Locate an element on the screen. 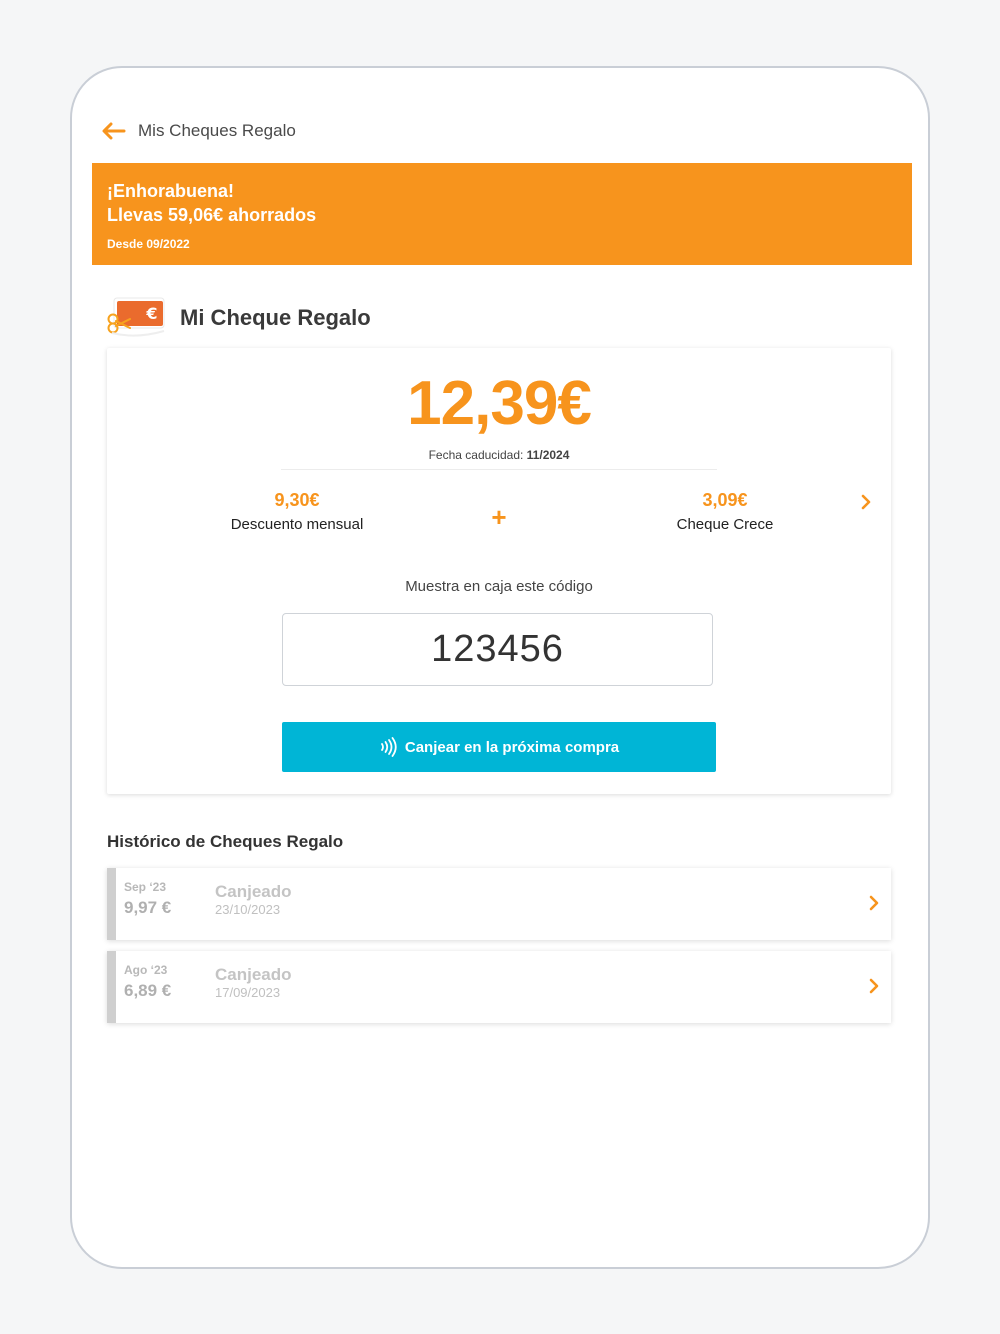 Image resolution: width=1000 pixels, height=1334 pixels. history-item: Sep ‘23 9,97 € Canjeado 23/10/2023 is located at coordinates (499, 904).